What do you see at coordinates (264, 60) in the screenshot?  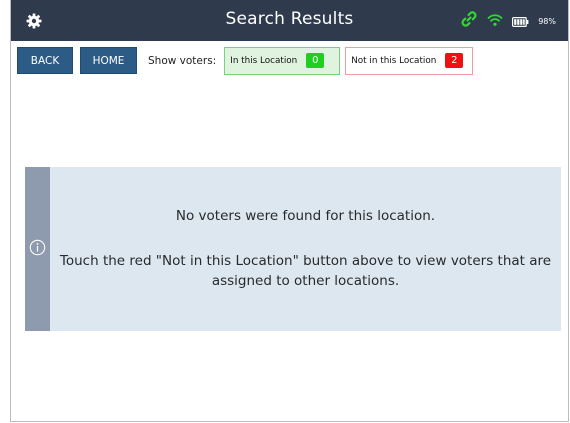 I see `in-location-label: In this Location` at bounding box center [264, 60].